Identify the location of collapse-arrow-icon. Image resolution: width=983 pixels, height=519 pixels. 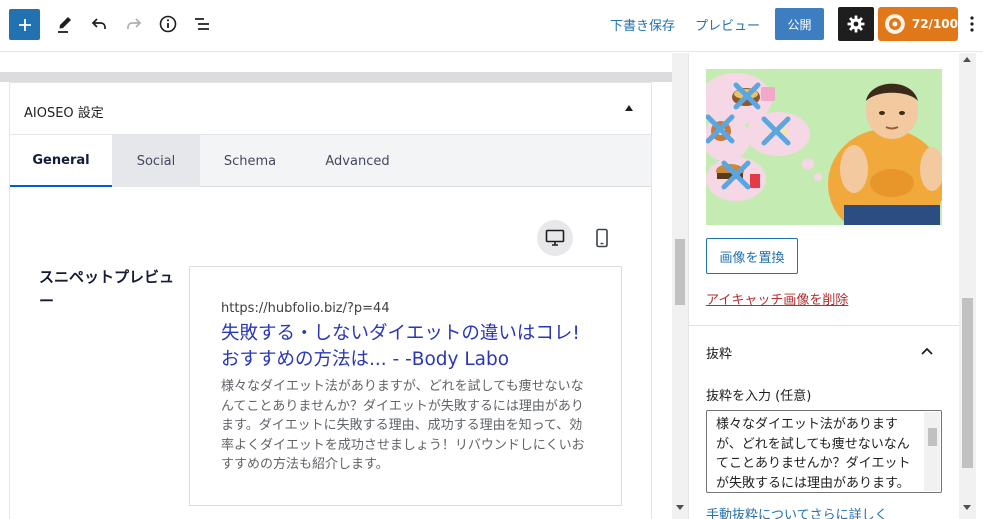
(629, 108).